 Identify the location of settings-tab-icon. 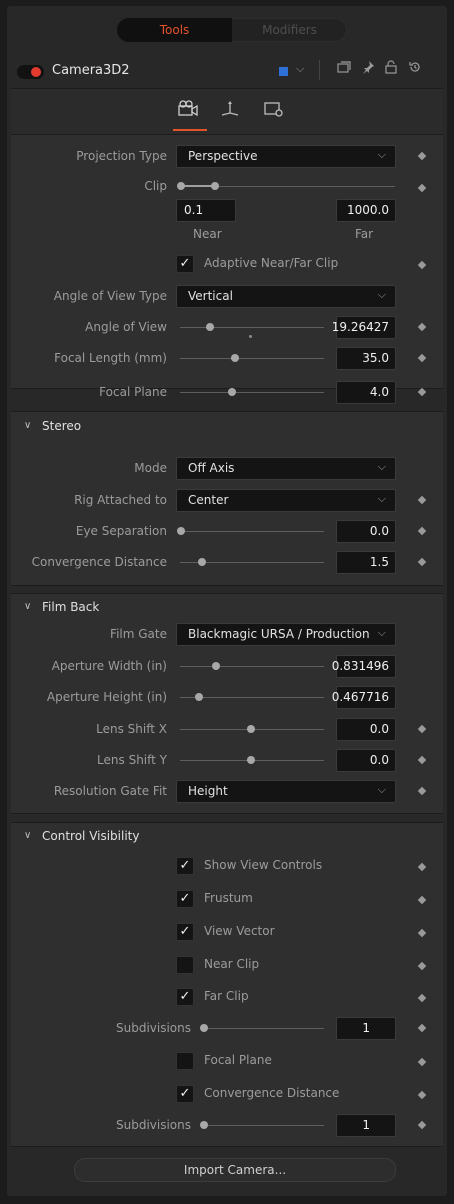
(274, 111).